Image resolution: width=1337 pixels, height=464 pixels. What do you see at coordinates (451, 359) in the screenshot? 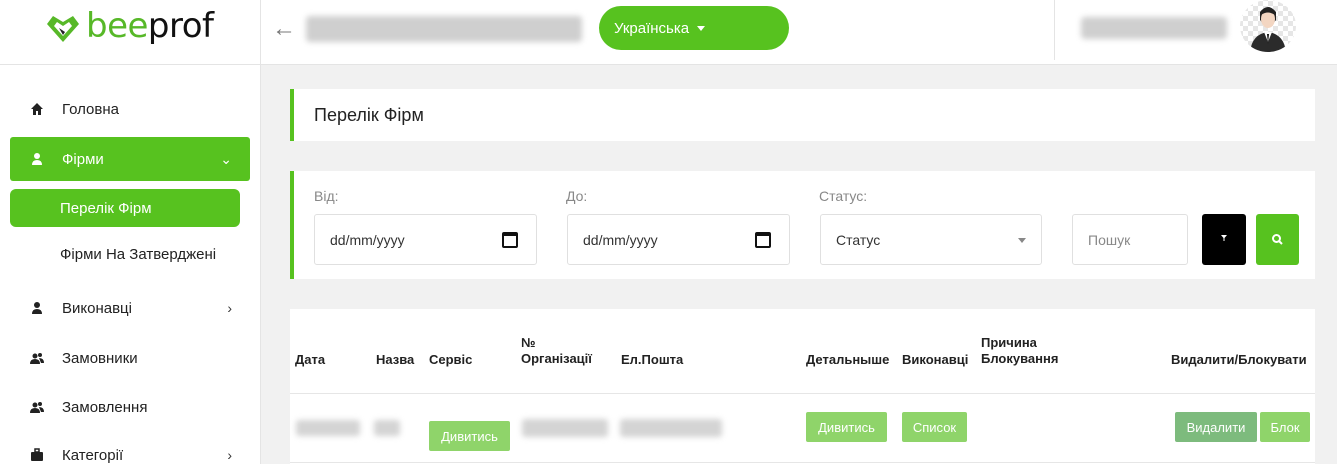
I see `column-header-service: Сервіс` at bounding box center [451, 359].